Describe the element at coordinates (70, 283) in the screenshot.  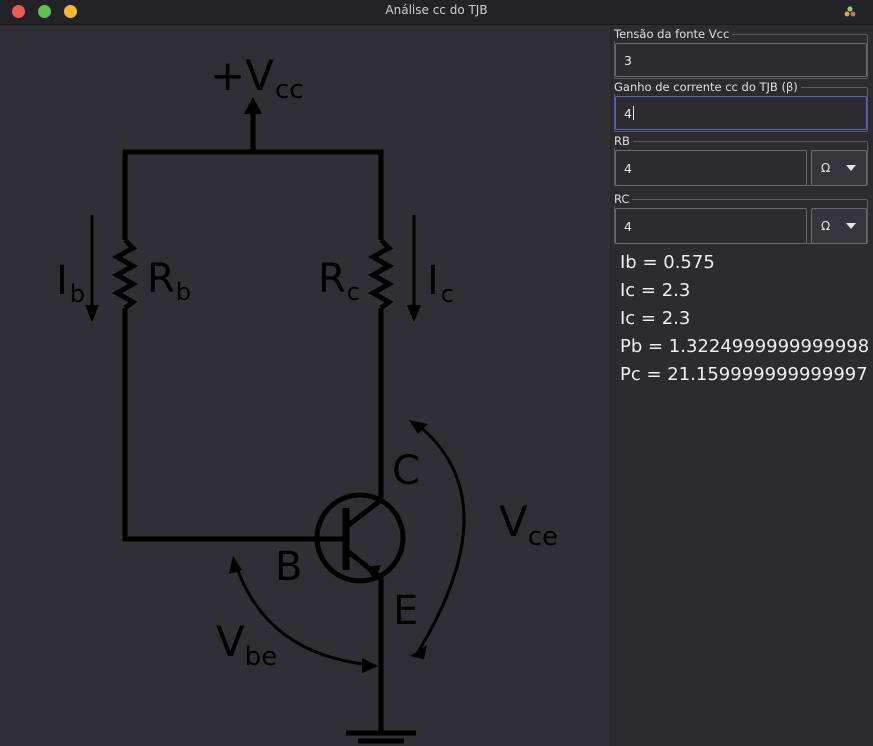
I see `ib-label: Ib` at that location.